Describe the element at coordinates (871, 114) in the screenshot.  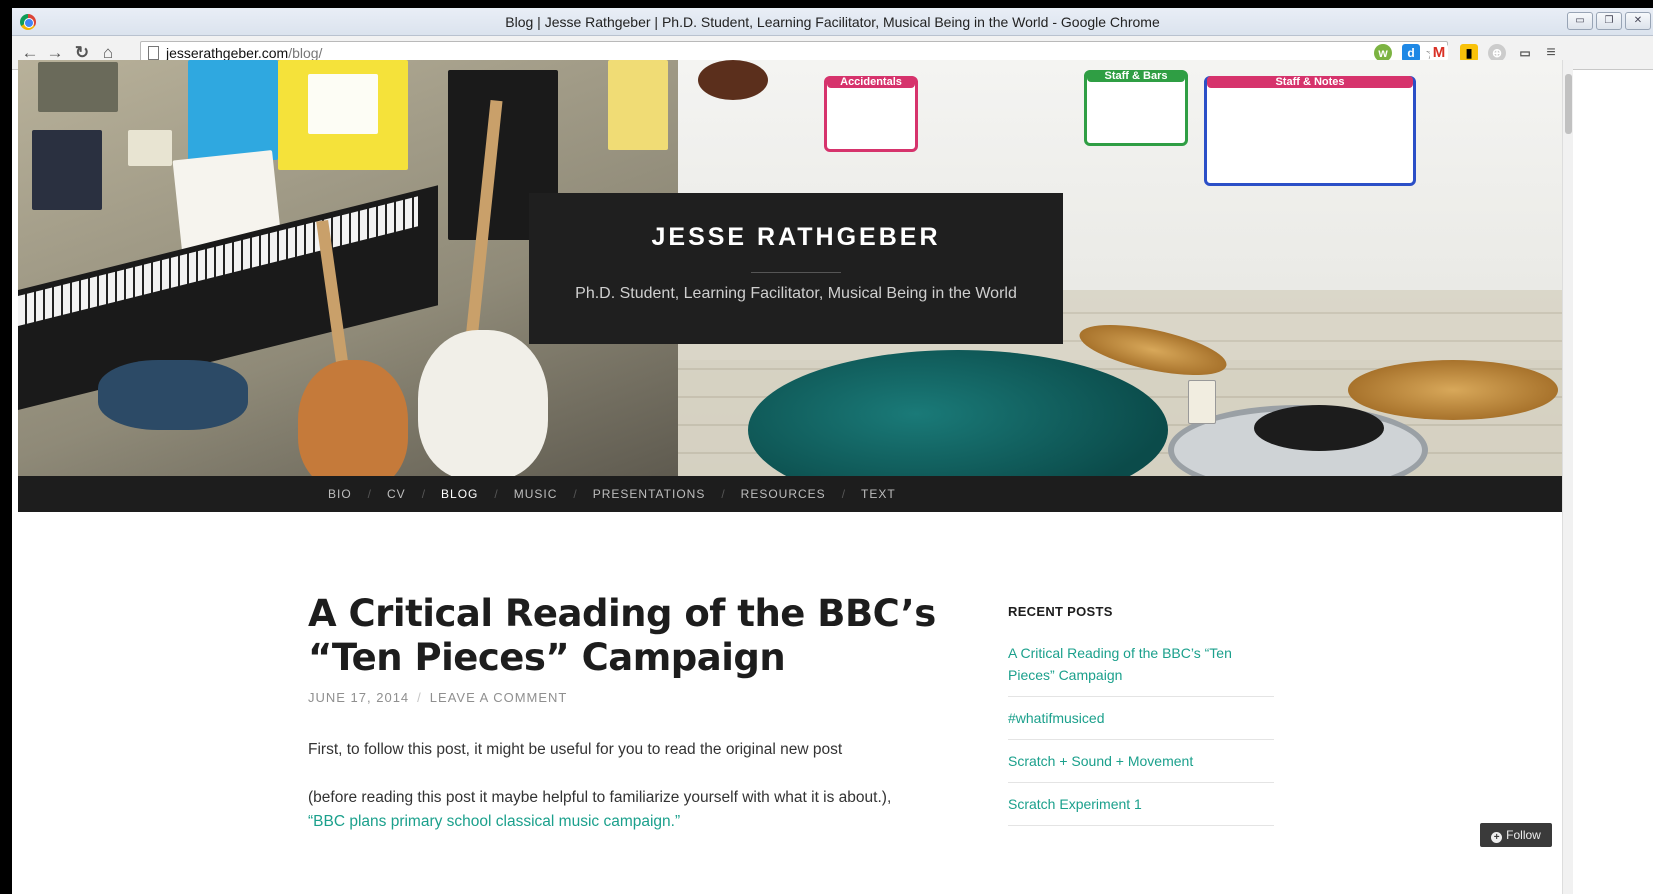
I see `accidentals-poster: Accidentals` at that location.